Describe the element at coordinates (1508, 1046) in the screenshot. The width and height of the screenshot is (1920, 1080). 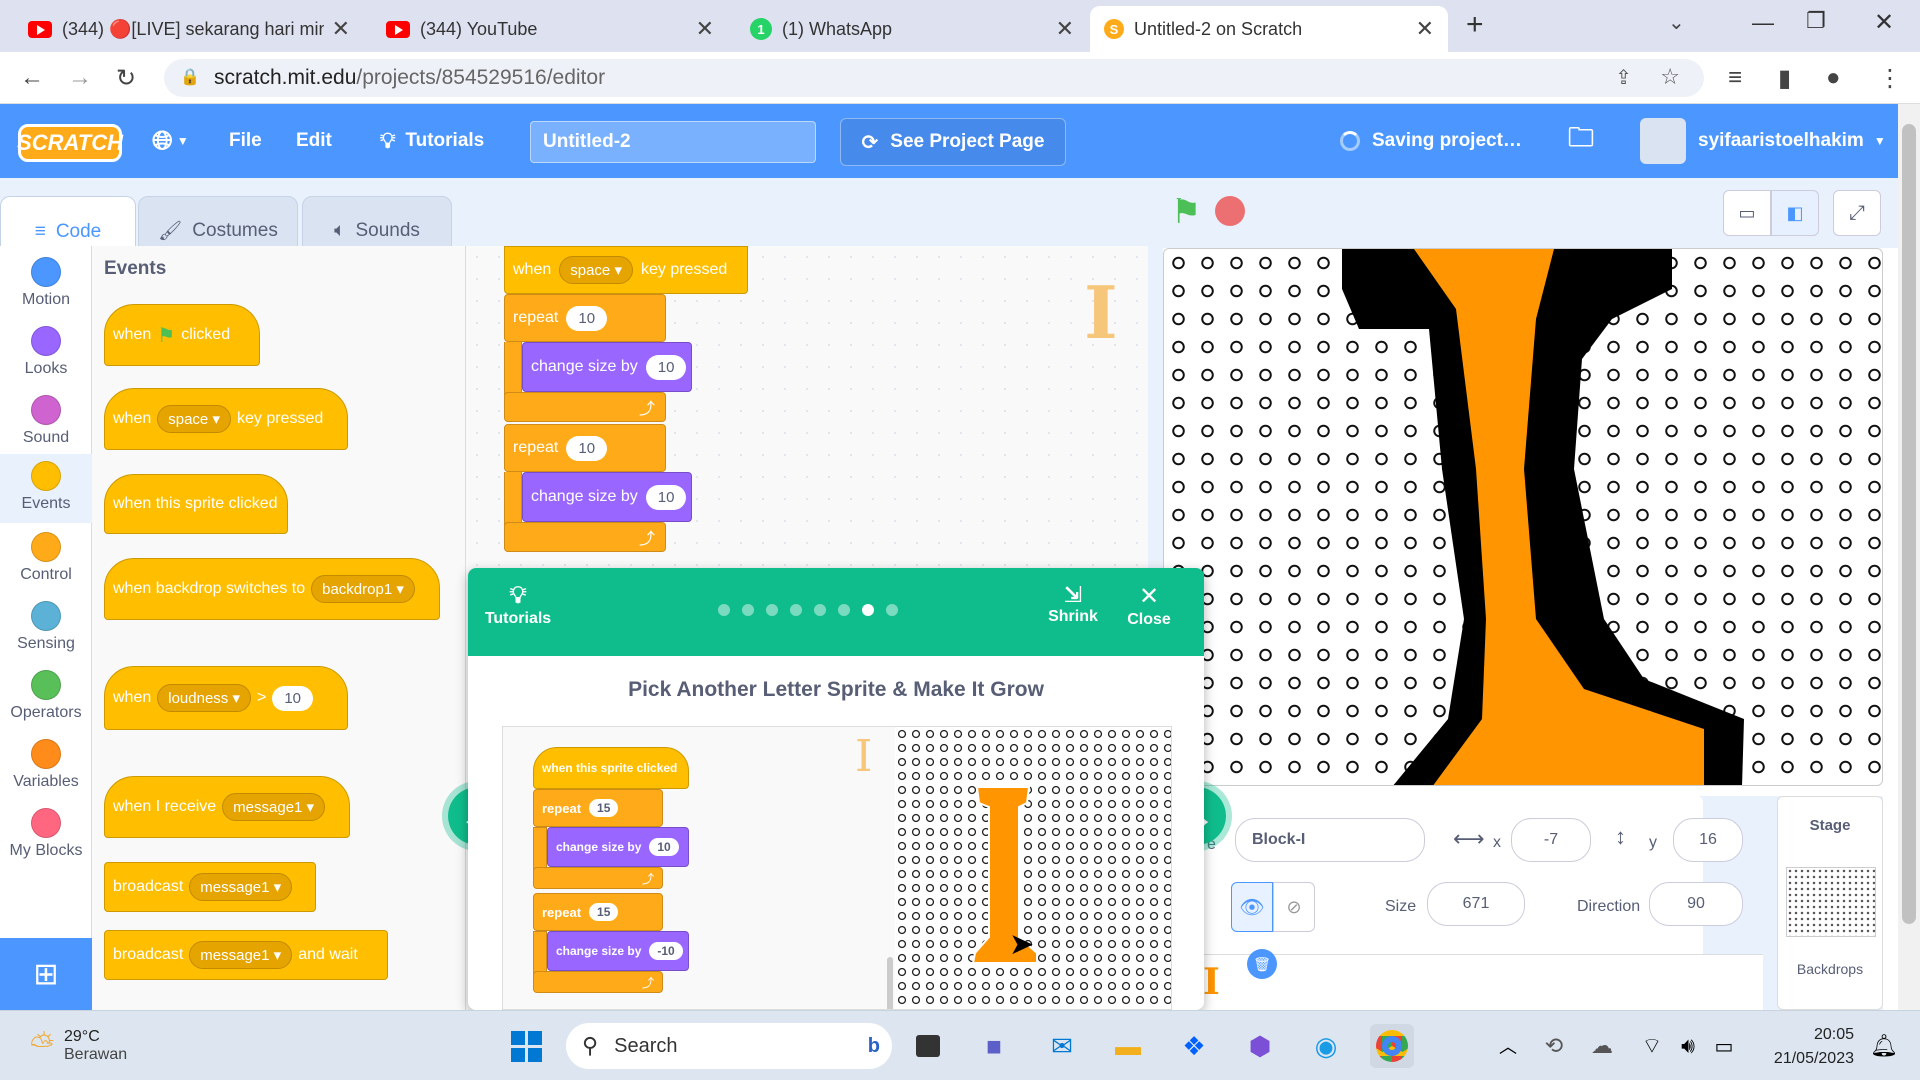
I see `show-hidden-icons: ︿` at that location.